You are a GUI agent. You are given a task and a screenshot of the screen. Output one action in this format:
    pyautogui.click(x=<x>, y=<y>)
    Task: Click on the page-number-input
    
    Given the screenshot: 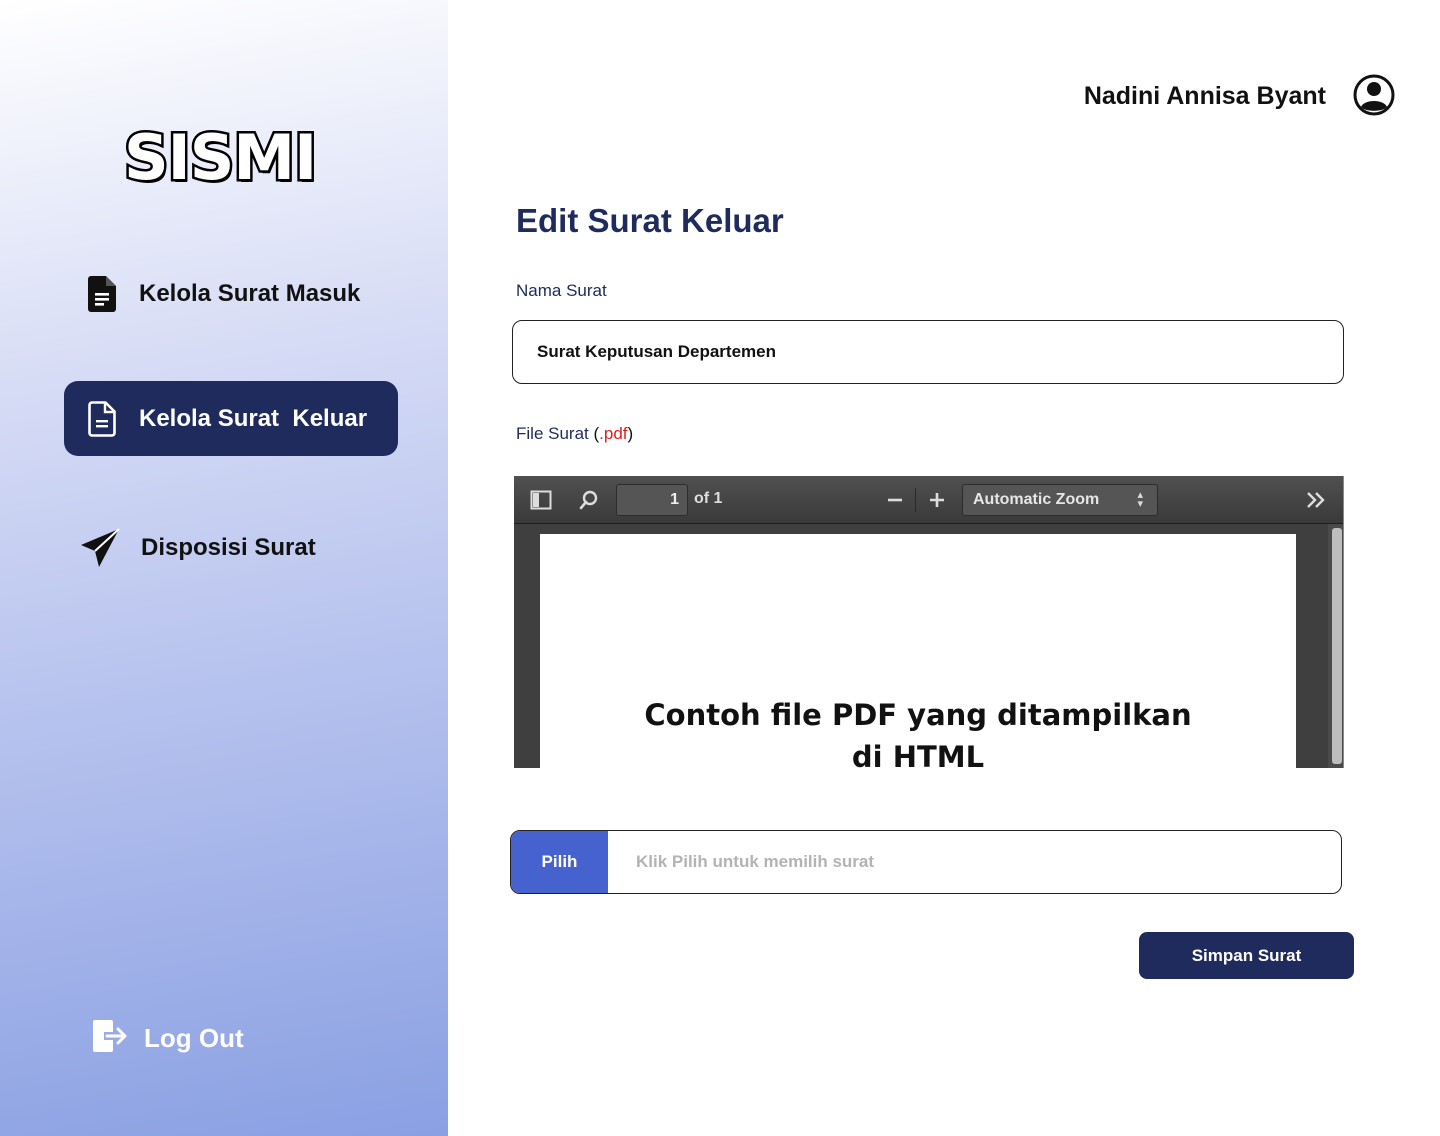 What is the action you would take?
    pyautogui.click(x=652, y=500)
    